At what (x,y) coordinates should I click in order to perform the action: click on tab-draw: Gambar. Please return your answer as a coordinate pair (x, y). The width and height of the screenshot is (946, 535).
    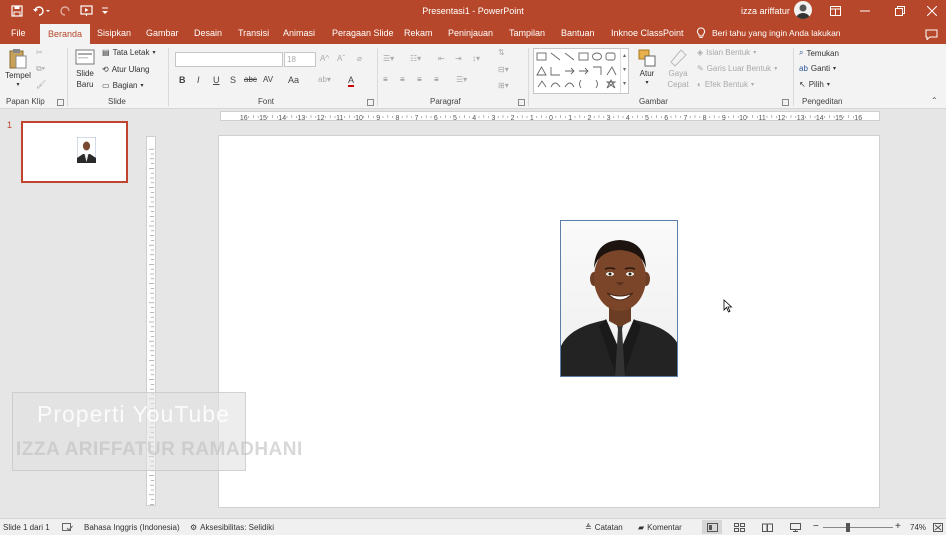
    Looking at the image, I should click on (162, 33).